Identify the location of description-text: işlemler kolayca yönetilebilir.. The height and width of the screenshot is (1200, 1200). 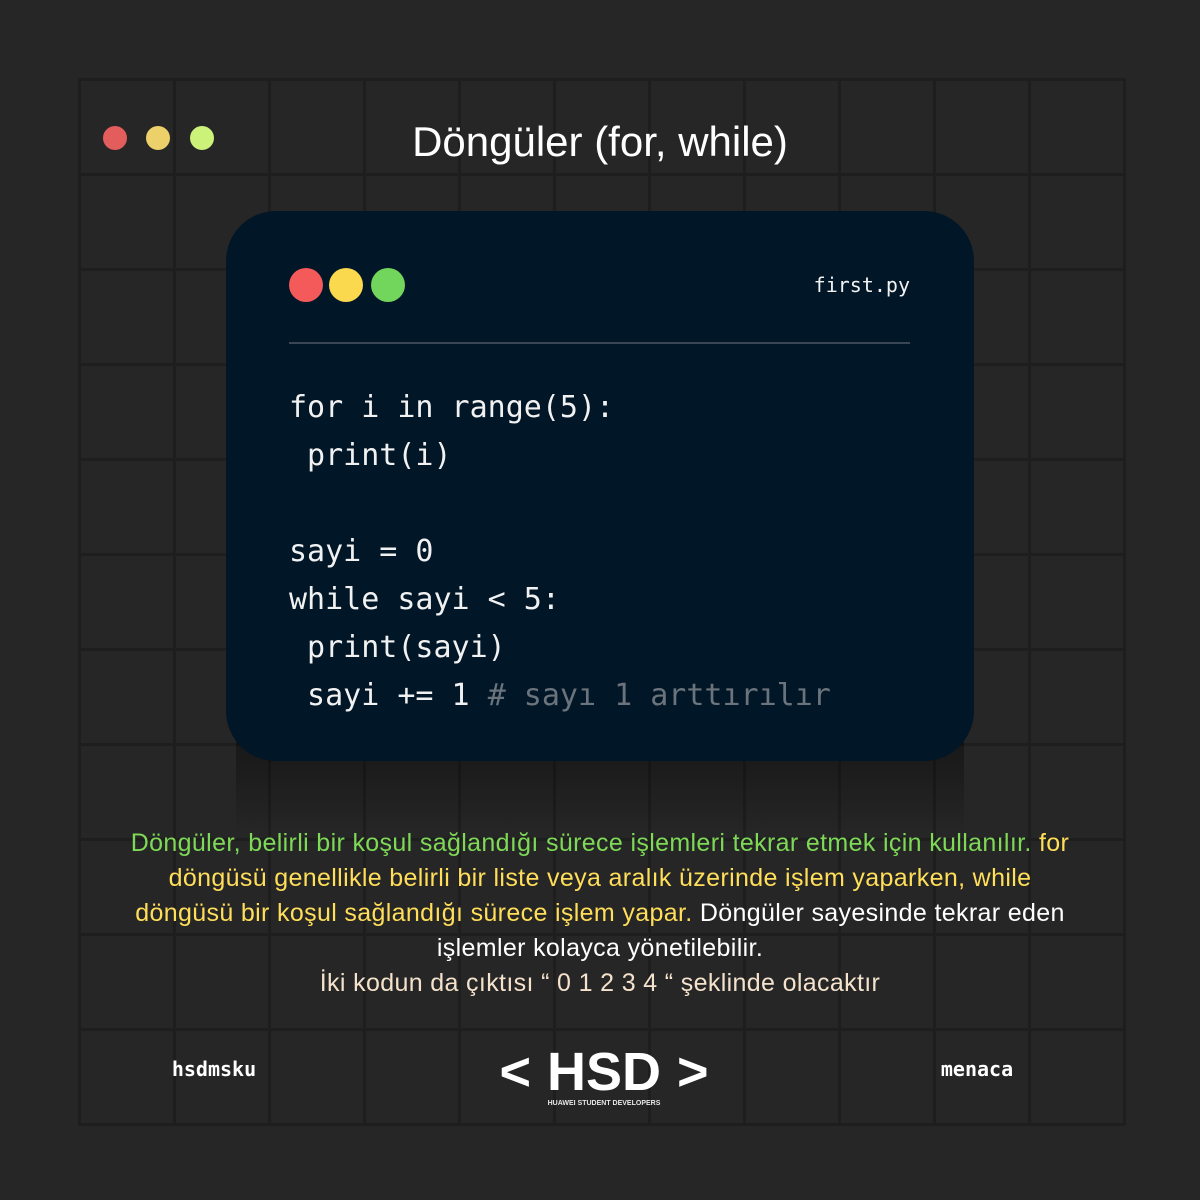
(600, 948).